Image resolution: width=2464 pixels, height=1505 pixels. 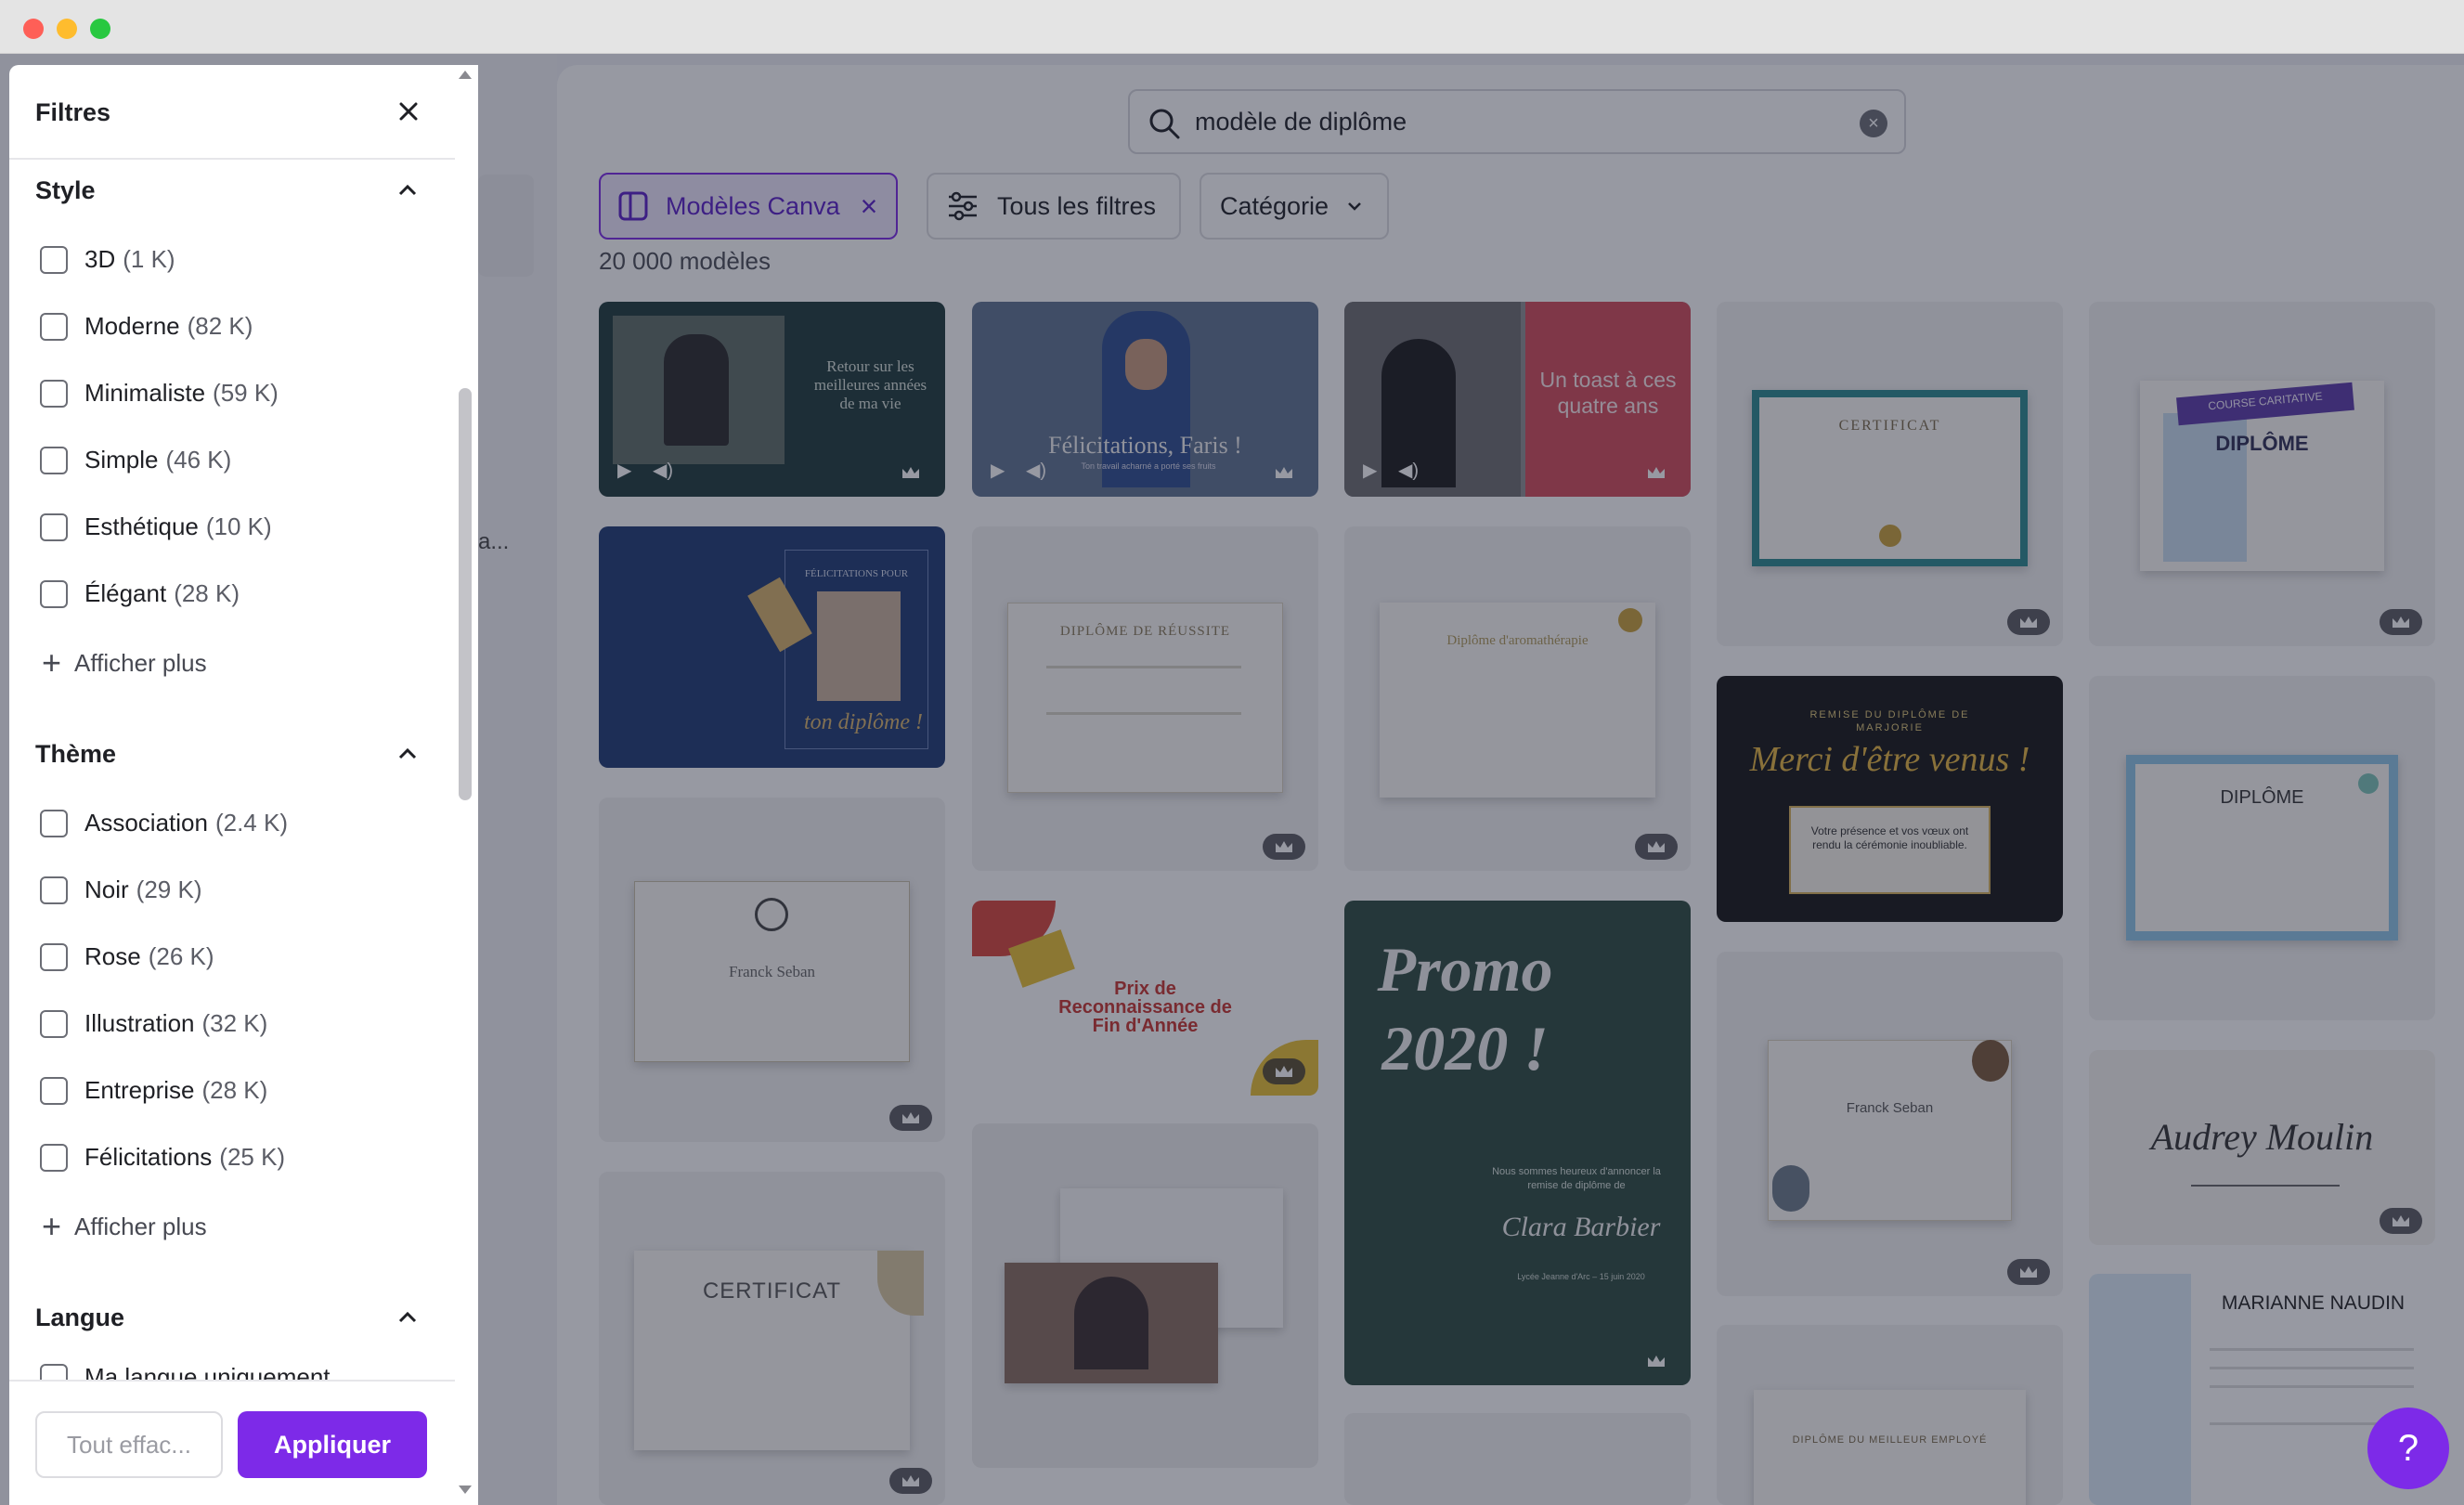 What do you see at coordinates (159, 393) in the screenshot?
I see `filter-option-minimaliste: Minimaliste (59 K)` at bounding box center [159, 393].